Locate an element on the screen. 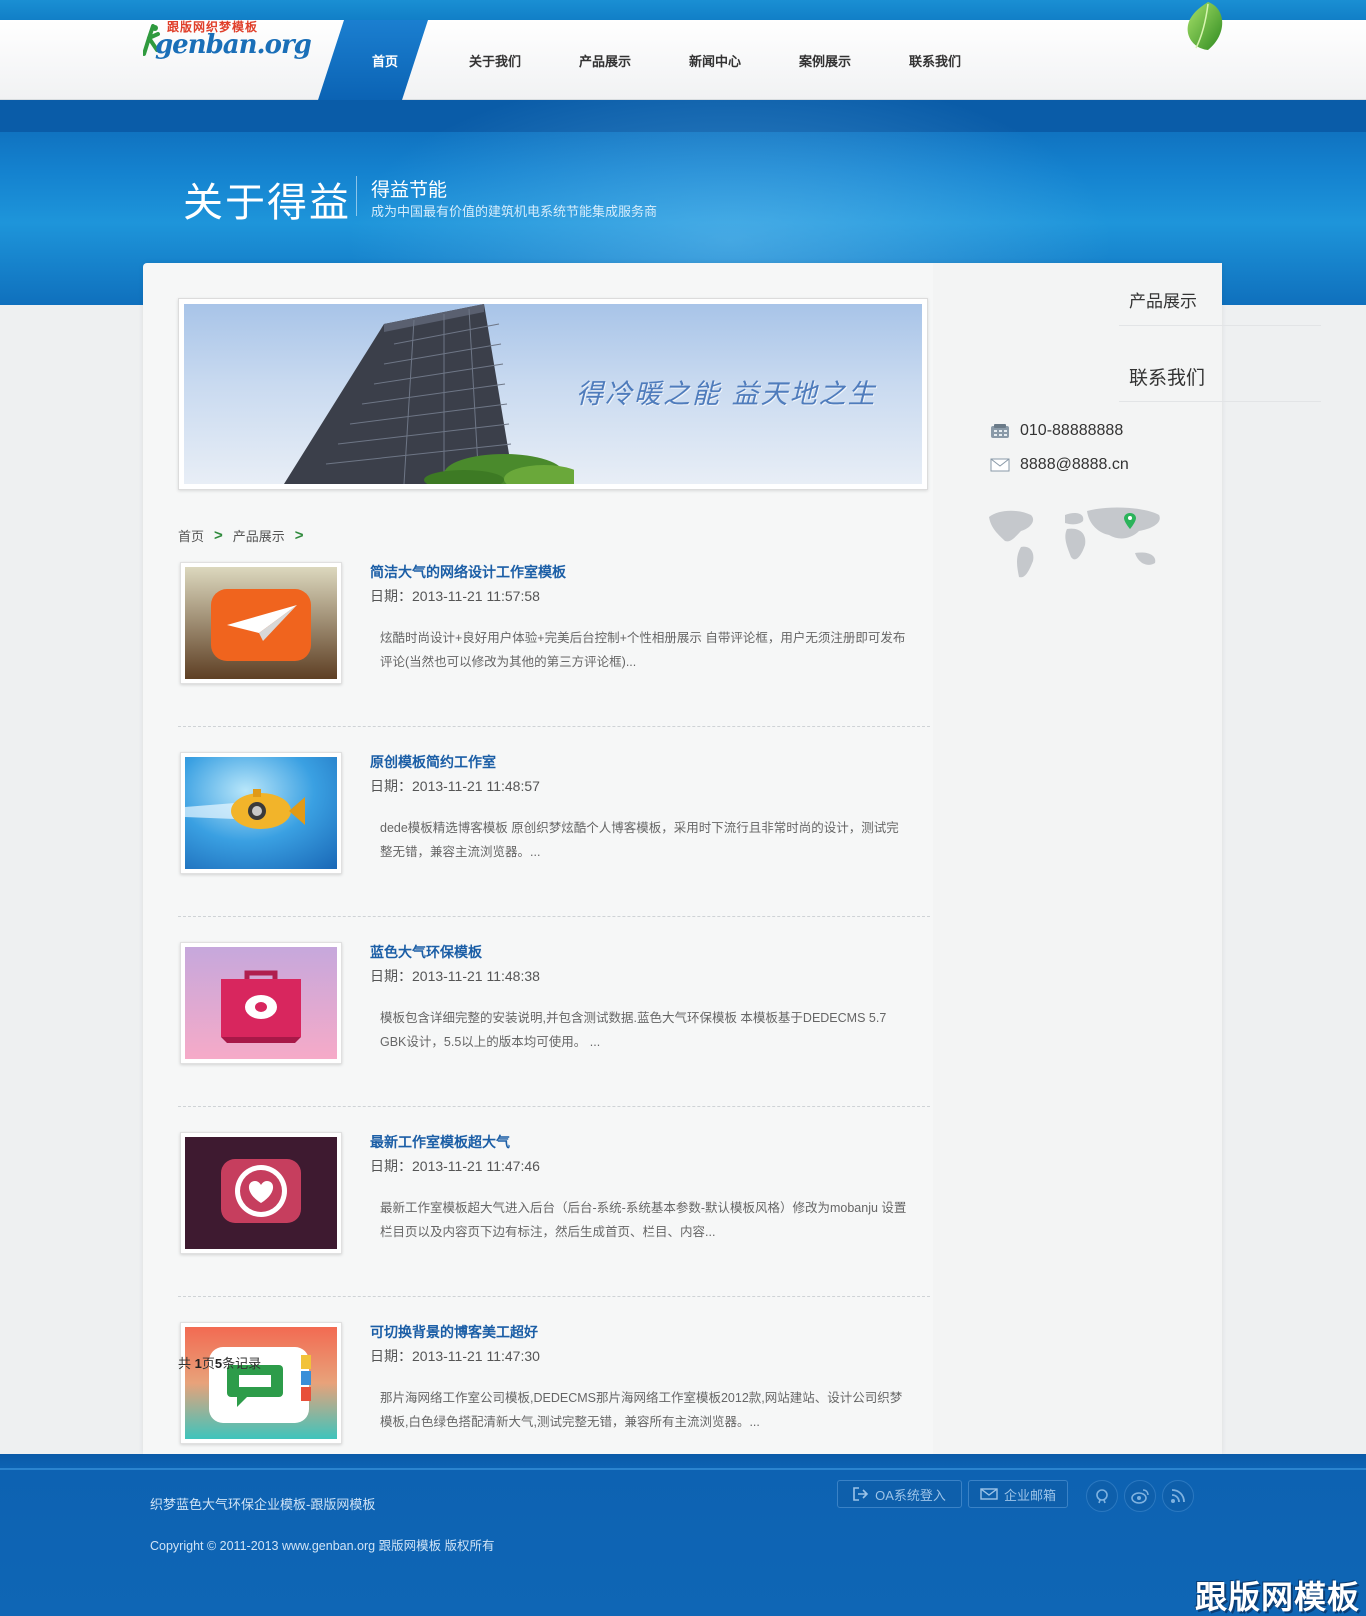 This screenshot has height=1616, width=1366. article-title: 可切换背景的博客美工超好 is located at coordinates (454, 1332).